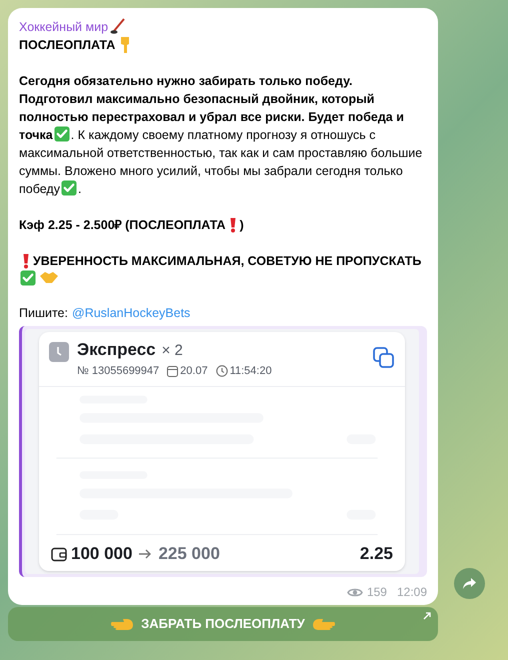  Describe the element at coordinates (223, 624) in the screenshot. I see `action-button: ЗАБРАТЬ ПОСЛЕОПЛАТУ` at that location.